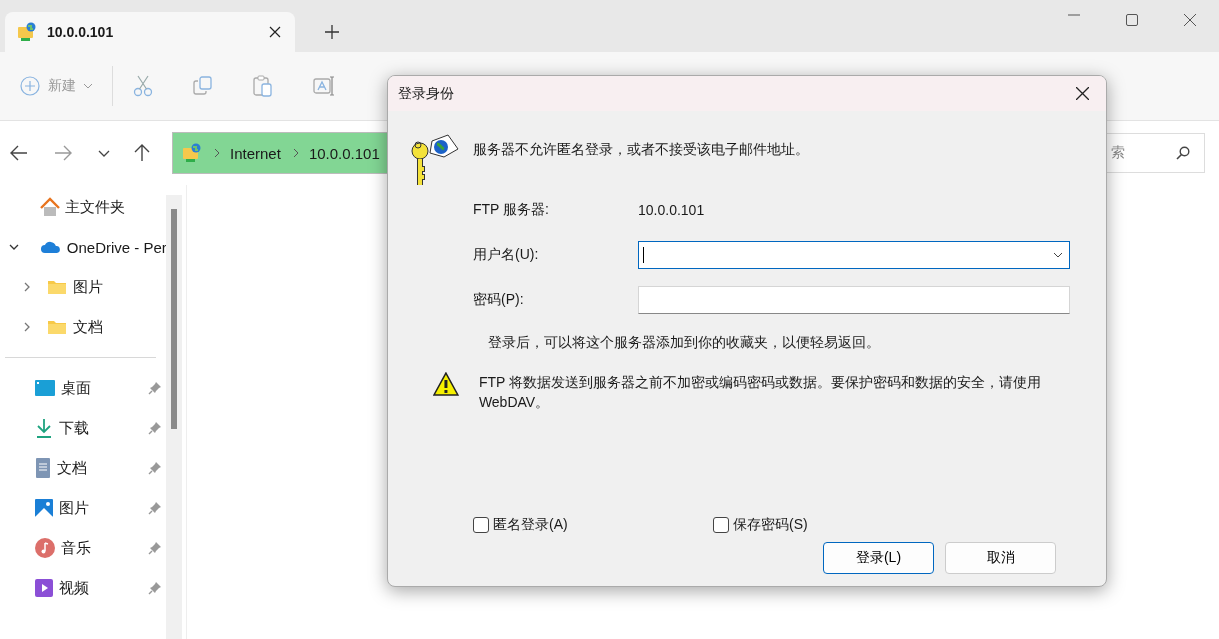 The width and height of the screenshot is (1219, 639). Describe the element at coordinates (44, 508) in the screenshot. I see `pictures-icon` at that location.